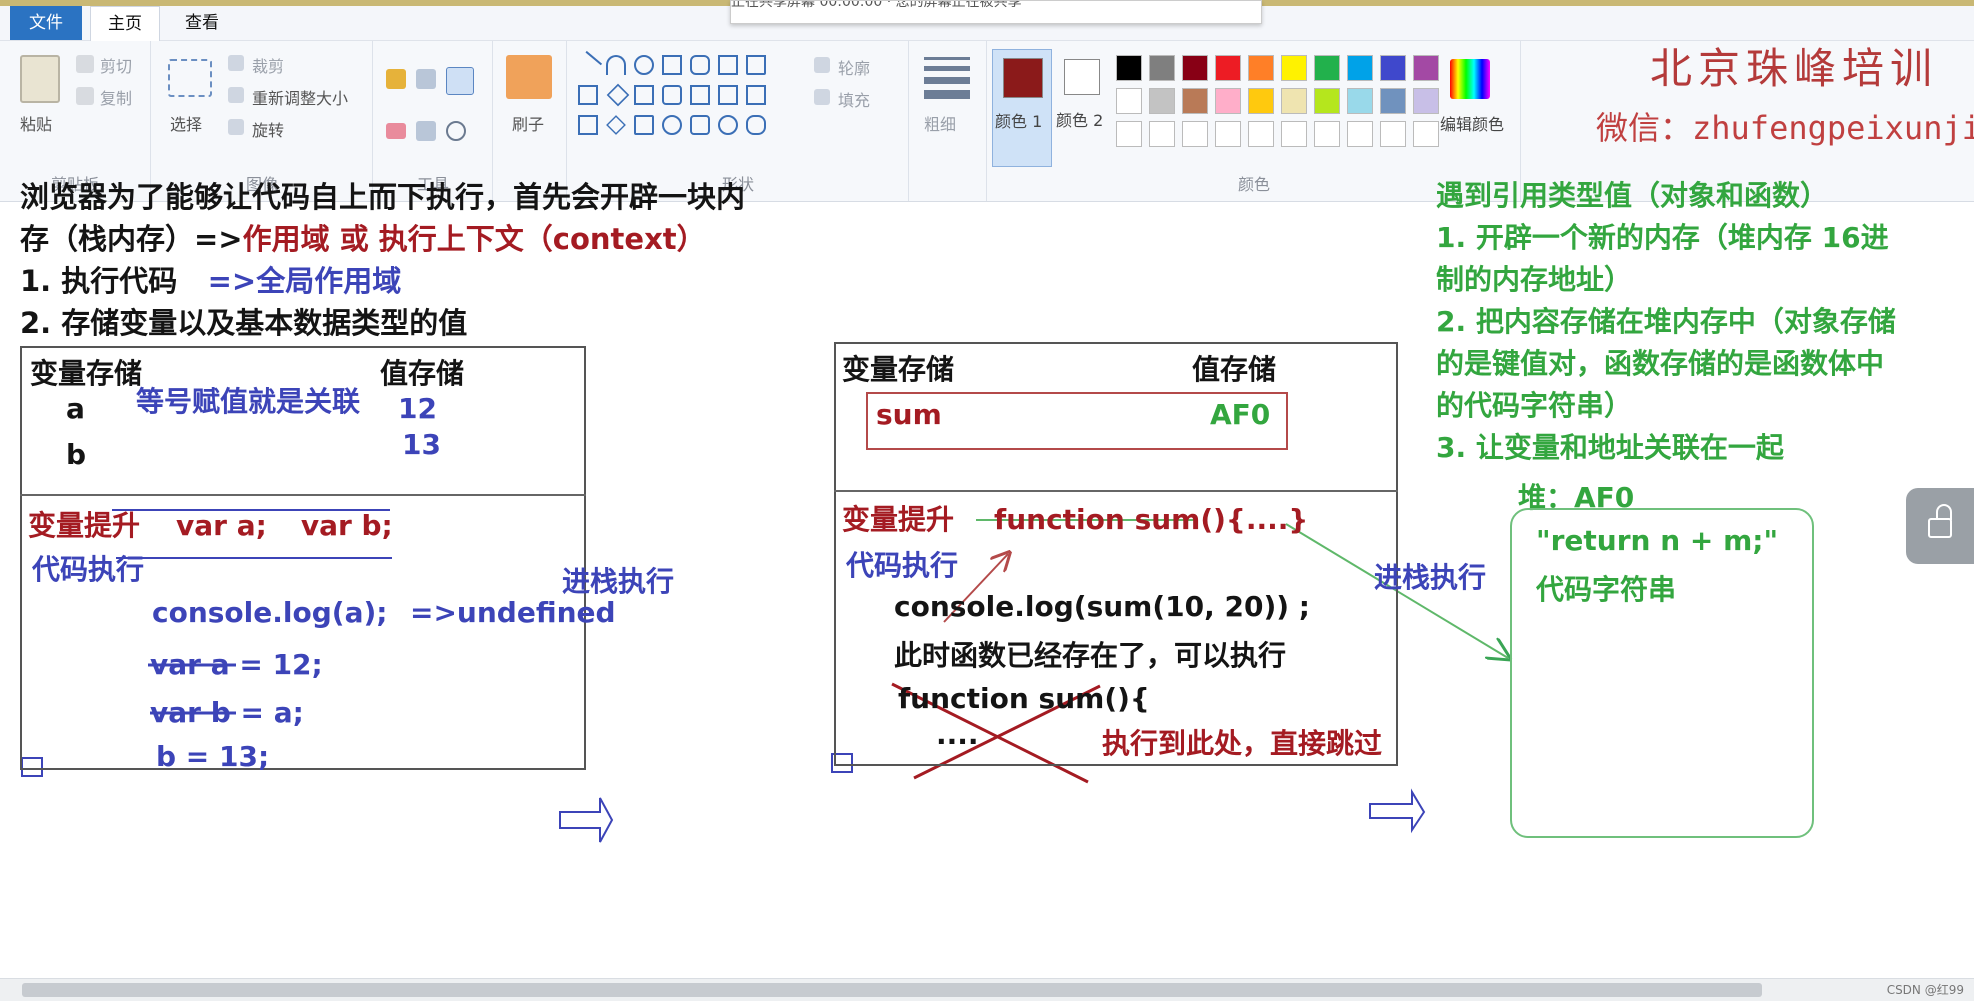 Image resolution: width=1974 pixels, height=1001 pixels. What do you see at coordinates (672, 95) in the screenshot?
I see `hexagon-shape-icon` at bounding box center [672, 95].